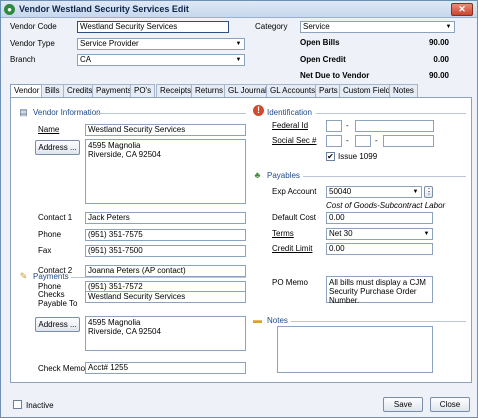 This screenshot has height=418, width=478. What do you see at coordinates (294, 217) in the screenshot?
I see `default-cost-label: Default Cost` at bounding box center [294, 217].